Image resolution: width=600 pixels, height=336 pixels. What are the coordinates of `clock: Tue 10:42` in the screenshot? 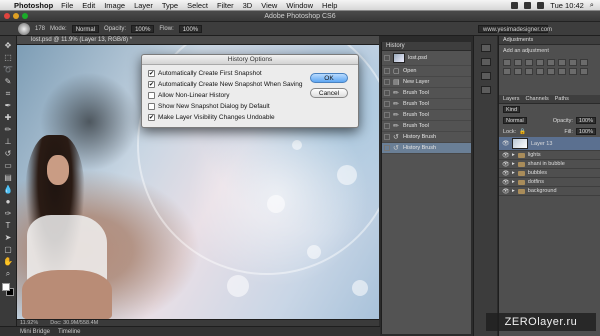 It's located at (567, 5).